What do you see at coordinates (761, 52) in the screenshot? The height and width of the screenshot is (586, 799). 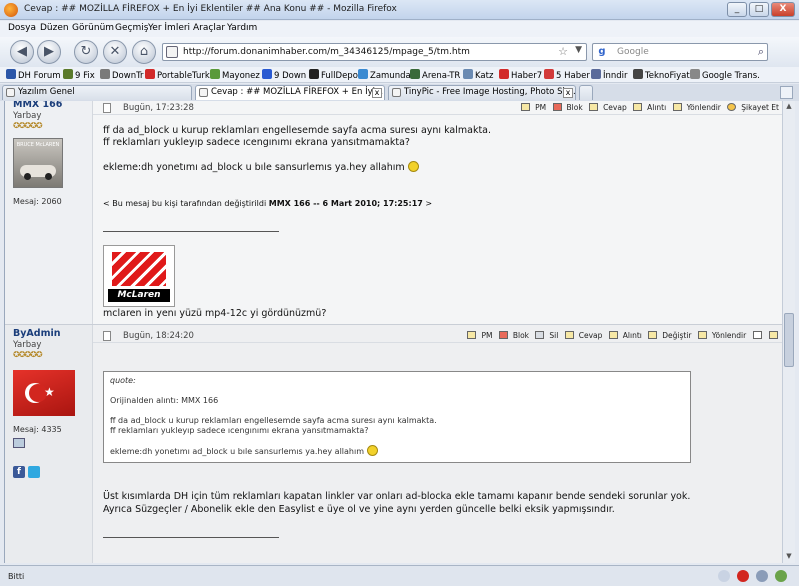 I see `search-magnifier-icon: ⌕` at bounding box center [761, 52].